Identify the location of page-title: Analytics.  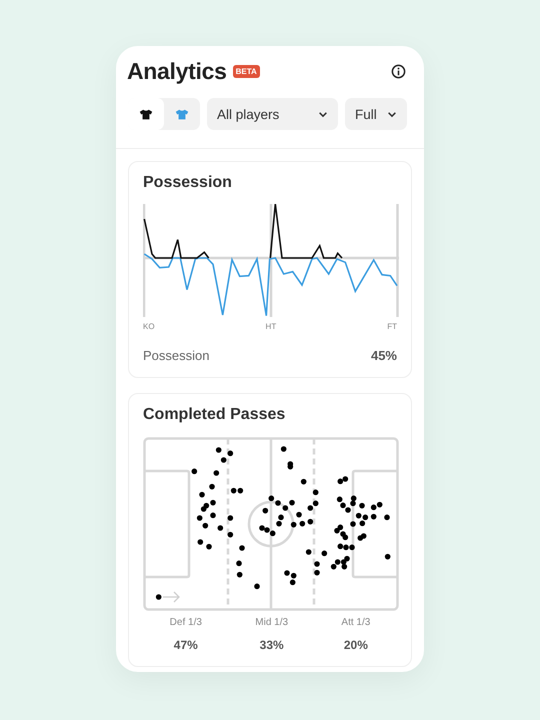
(177, 71).